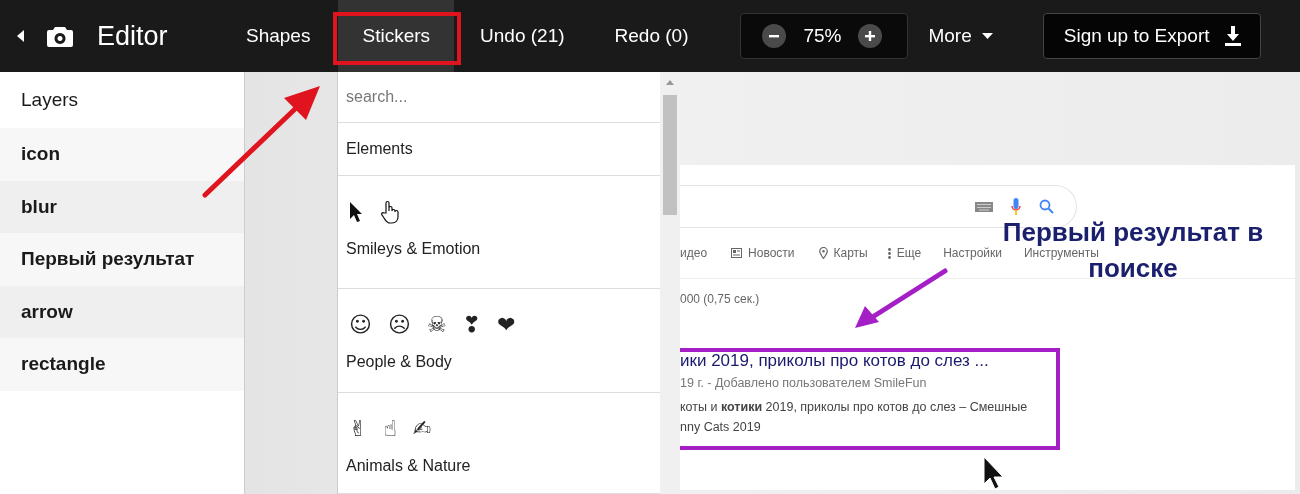 This screenshot has width=1300, height=494. What do you see at coordinates (1151, 36) in the screenshot?
I see `export-button: Sign up to Export` at bounding box center [1151, 36].